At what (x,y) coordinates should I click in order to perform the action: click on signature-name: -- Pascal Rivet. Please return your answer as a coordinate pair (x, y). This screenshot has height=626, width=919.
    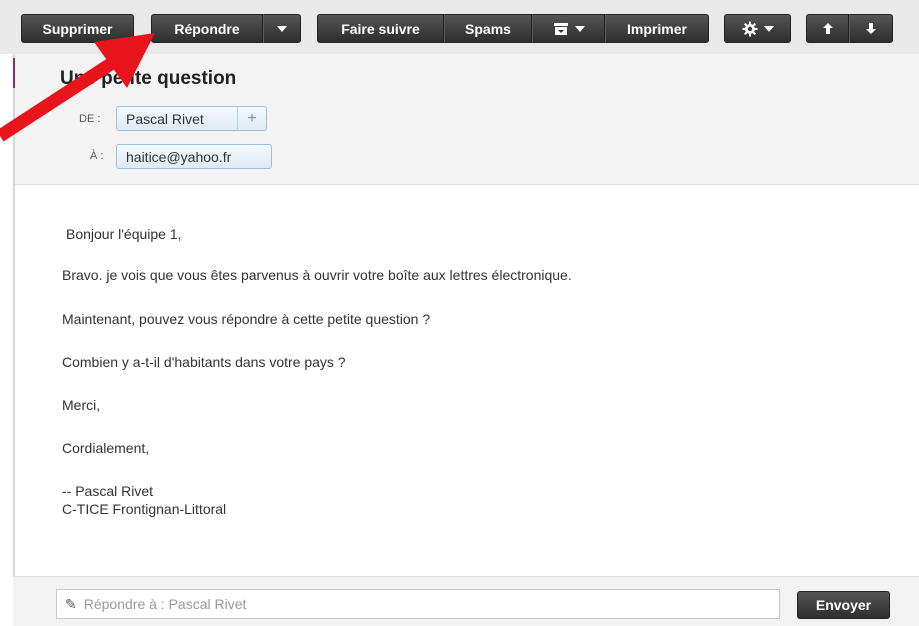
    Looking at the image, I should click on (108, 491).